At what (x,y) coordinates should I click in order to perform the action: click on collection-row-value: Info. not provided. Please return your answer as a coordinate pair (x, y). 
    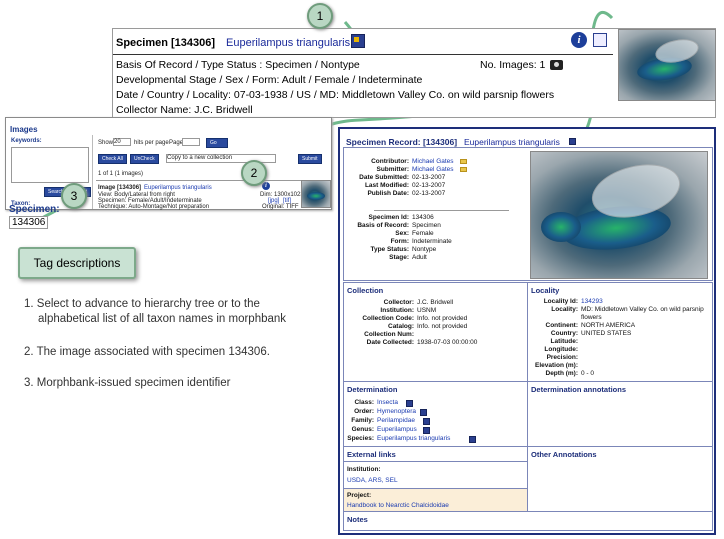
    Looking at the image, I should click on (442, 326).